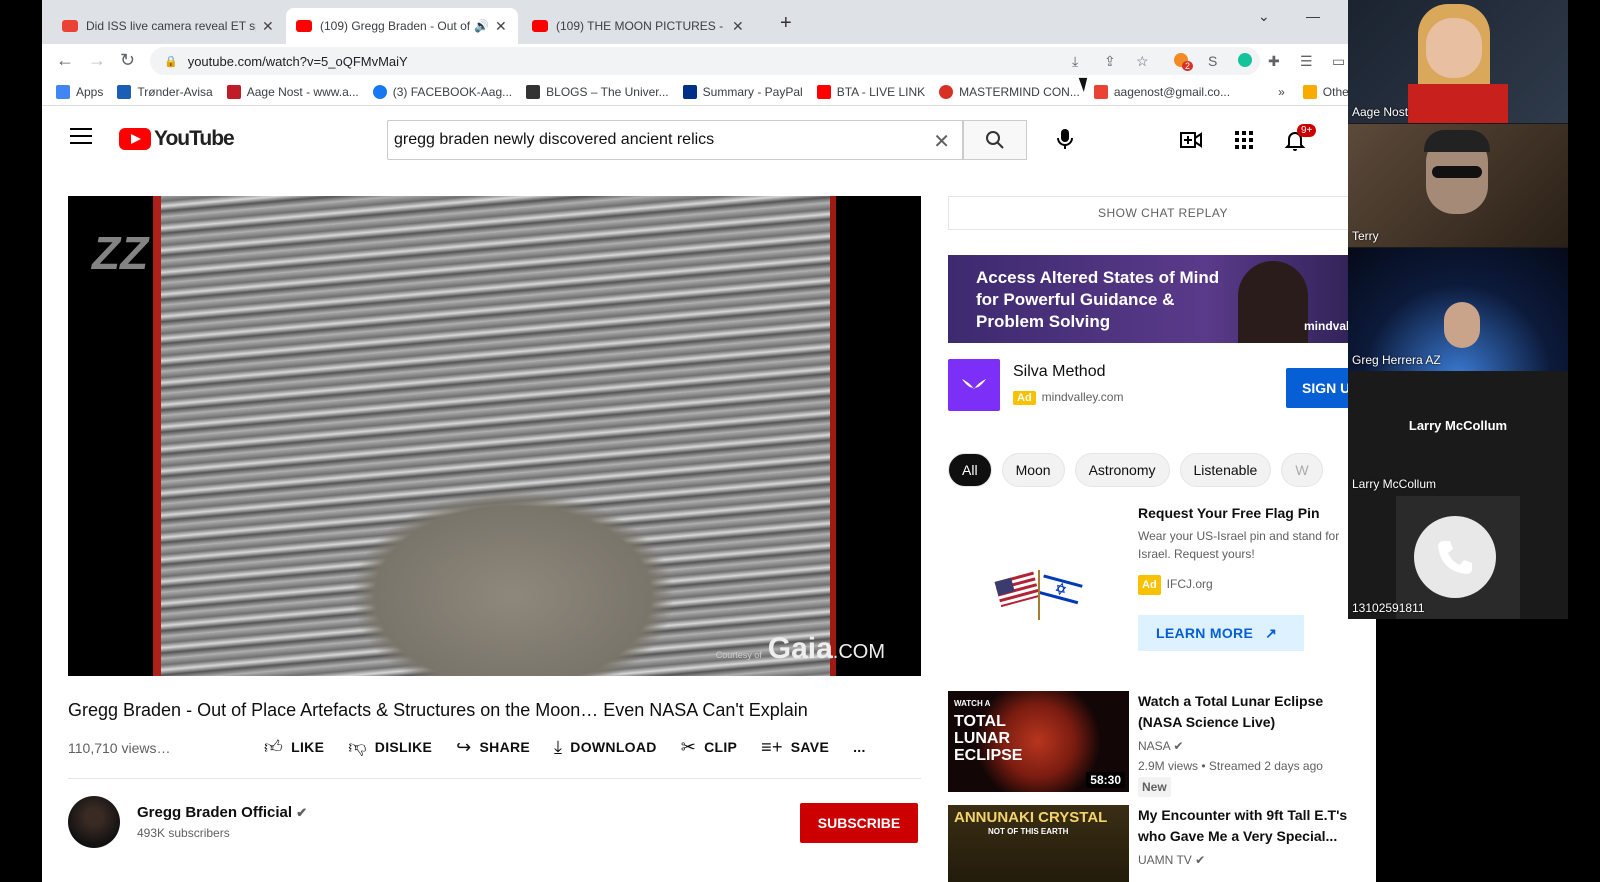 Image resolution: width=1600 pixels, height=882 pixels. What do you see at coordinates (1191, 140) in the screenshot?
I see `create-video-icon` at bounding box center [1191, 140].